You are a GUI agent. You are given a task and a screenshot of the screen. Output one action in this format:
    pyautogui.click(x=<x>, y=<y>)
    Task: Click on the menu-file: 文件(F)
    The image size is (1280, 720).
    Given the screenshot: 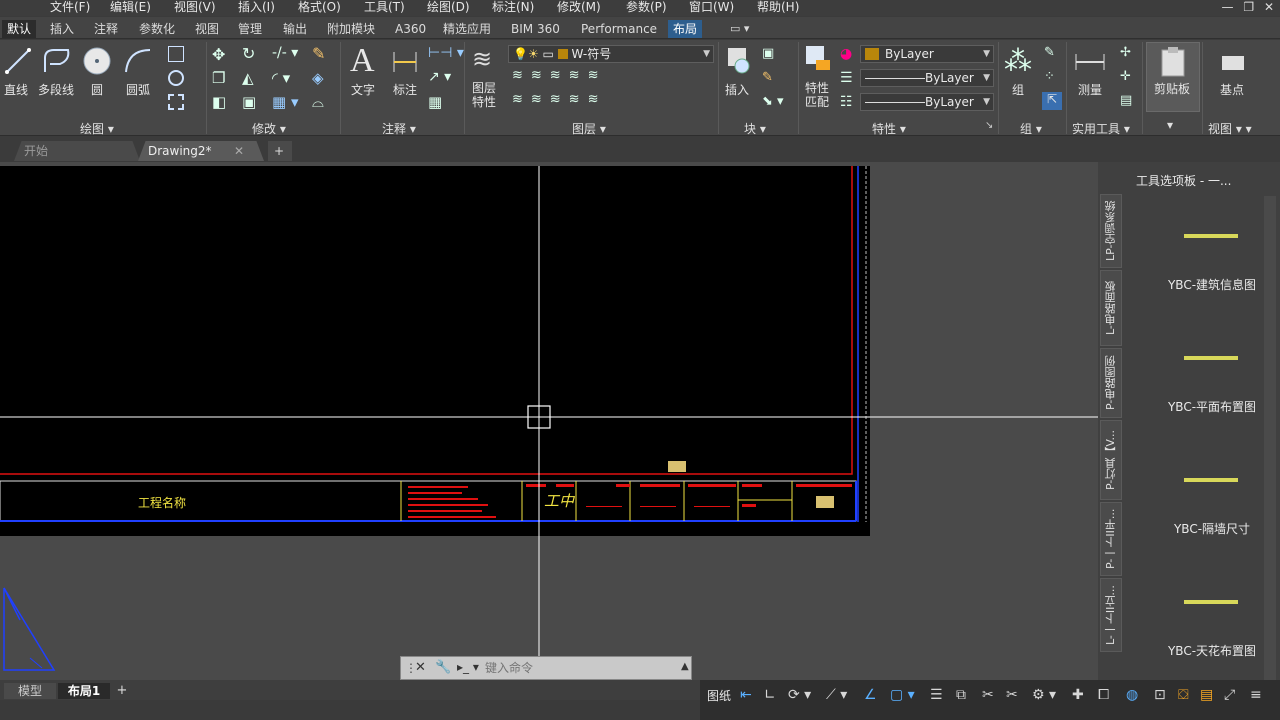 What is the action you would take?
    pyautogui.click(x=70, y=7)
    